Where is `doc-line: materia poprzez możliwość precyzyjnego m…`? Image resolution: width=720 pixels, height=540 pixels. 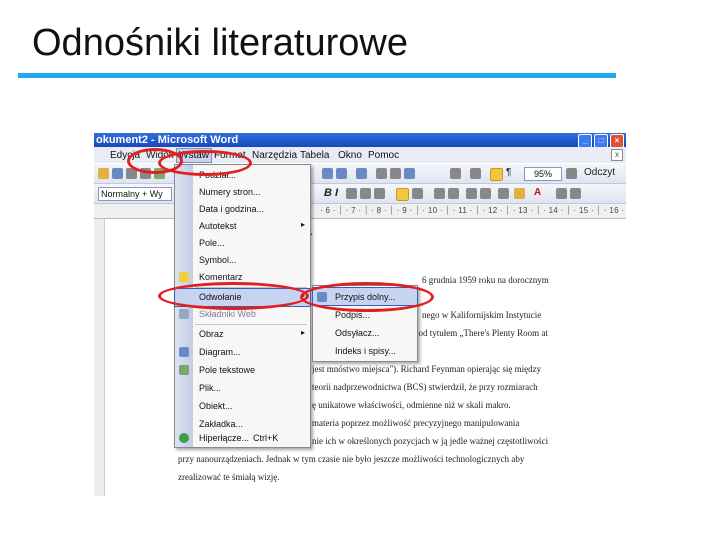
doc-line: materia poprzez możliwość precyzyjnego m… is located at coordinates (416, 423).